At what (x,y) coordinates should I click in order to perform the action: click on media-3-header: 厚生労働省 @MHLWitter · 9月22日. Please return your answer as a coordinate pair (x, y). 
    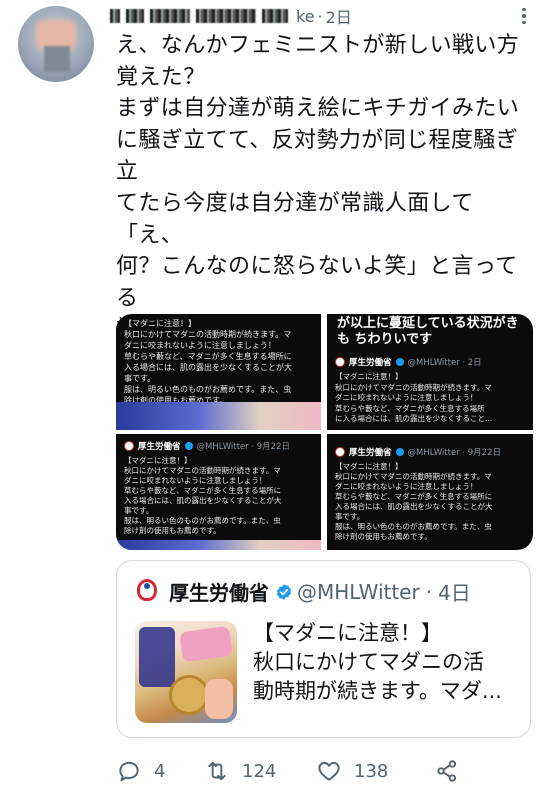
    Looking at the image, I should click on (218, 443).